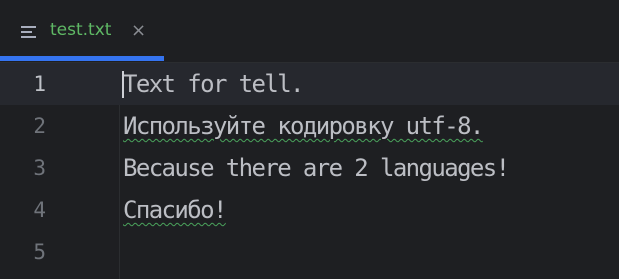  What do you see at coordinates (39, 252) in the screenshot?
I see `line-number: 5` at bounding box center [39, 252].